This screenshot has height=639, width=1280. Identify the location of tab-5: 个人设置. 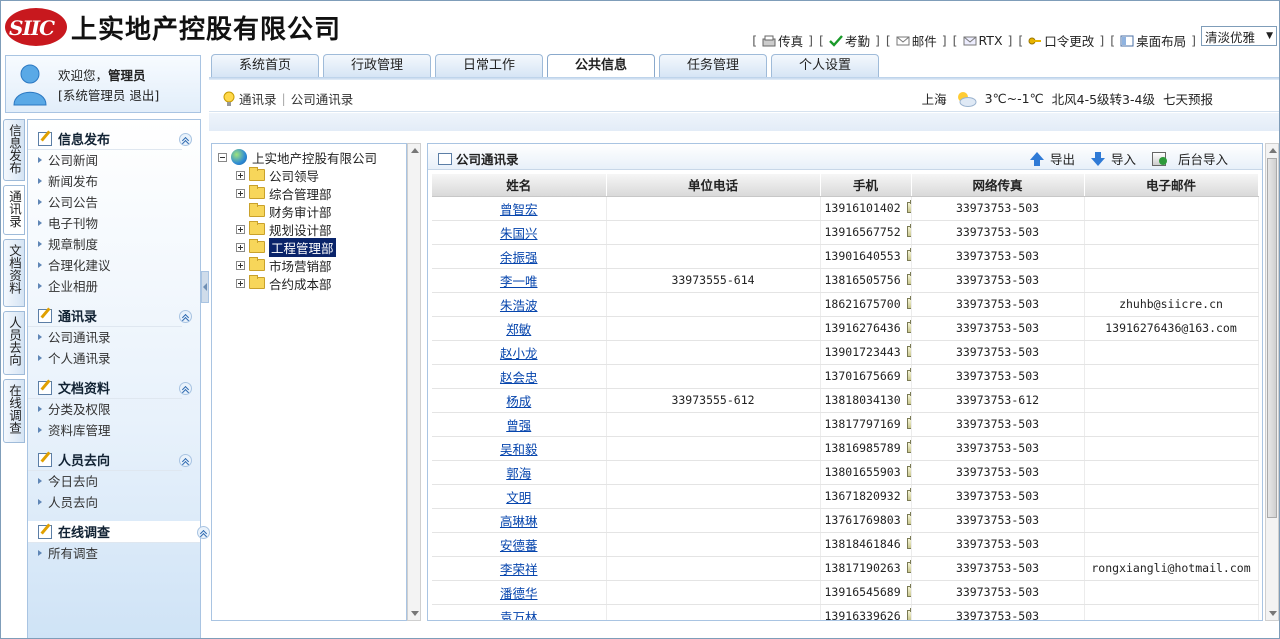
(825, 65).